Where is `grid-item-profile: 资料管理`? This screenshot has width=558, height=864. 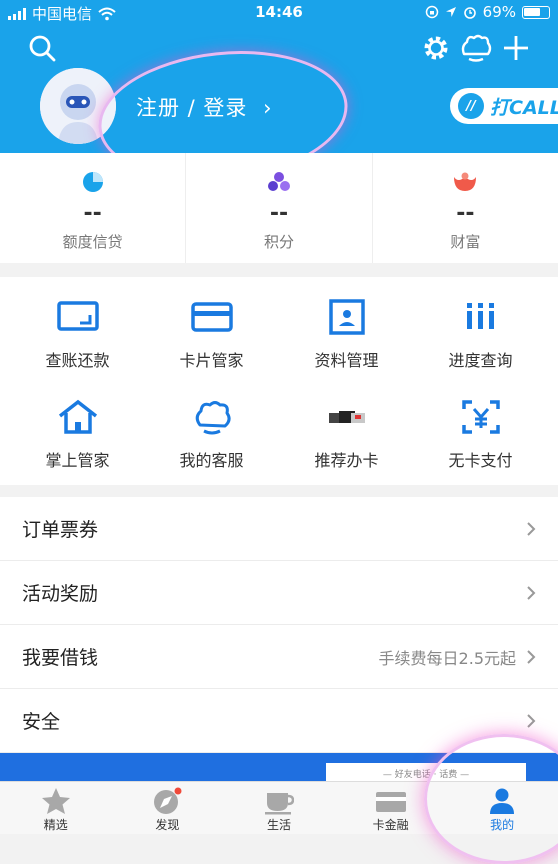
grid-item-profile: 资料管理 is located at coordinates (346, 329).